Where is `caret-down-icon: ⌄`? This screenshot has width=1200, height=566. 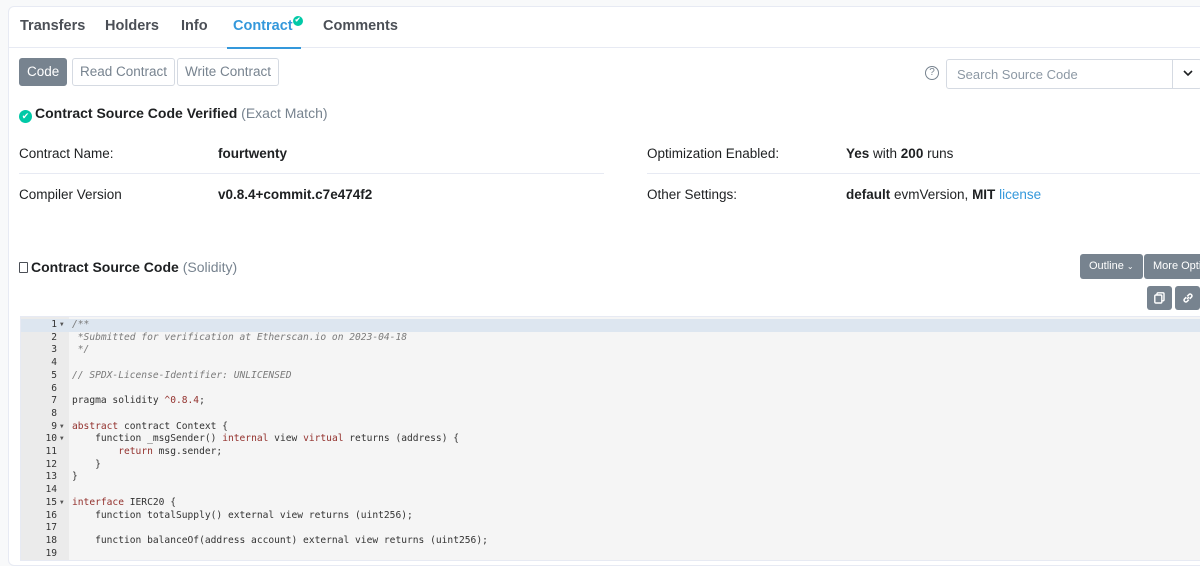
caret-down-icon: ⌄ is located at coordinates (1130, 266).